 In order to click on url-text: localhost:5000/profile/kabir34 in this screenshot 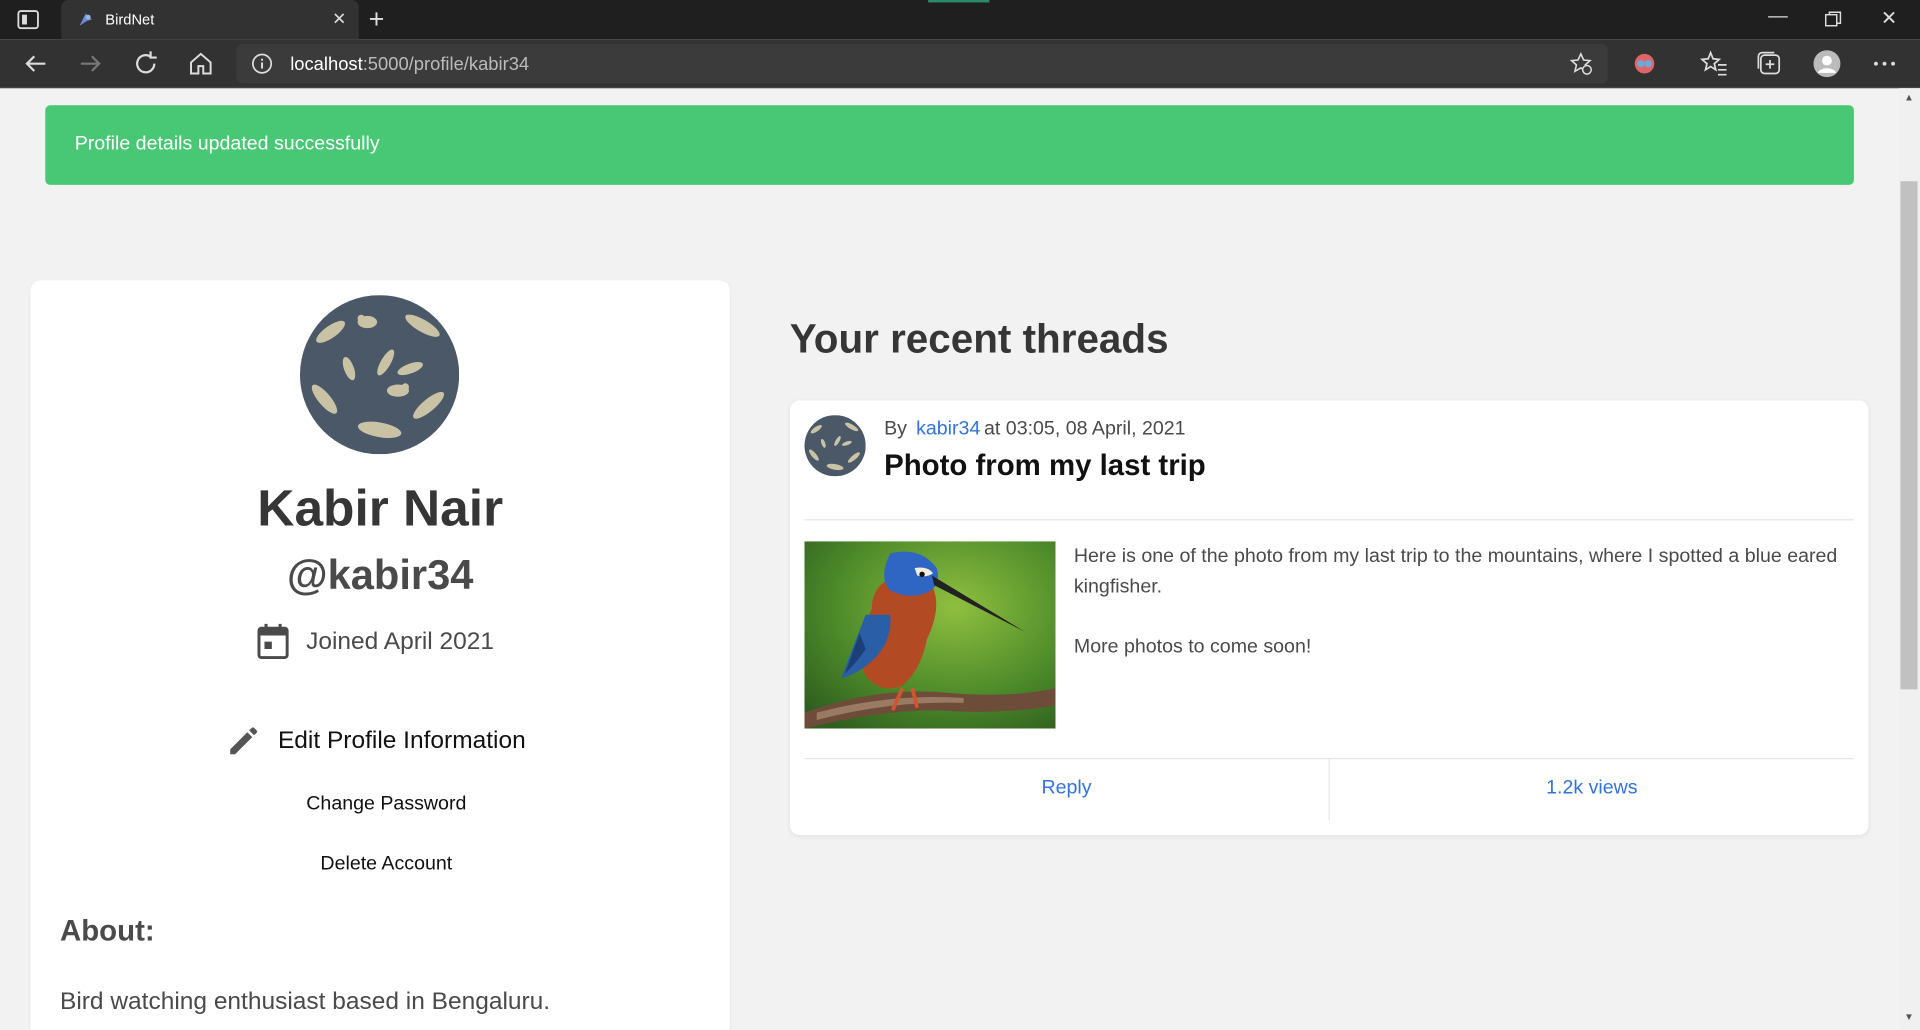, I will do `click(410, 64)`.